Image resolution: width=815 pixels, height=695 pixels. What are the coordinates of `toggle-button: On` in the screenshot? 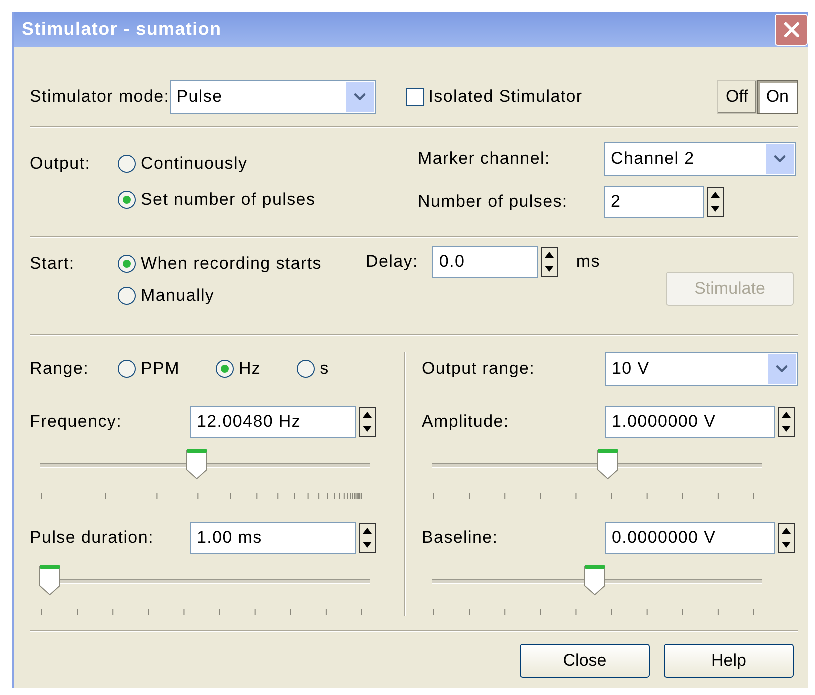 It's located at (777, 97).